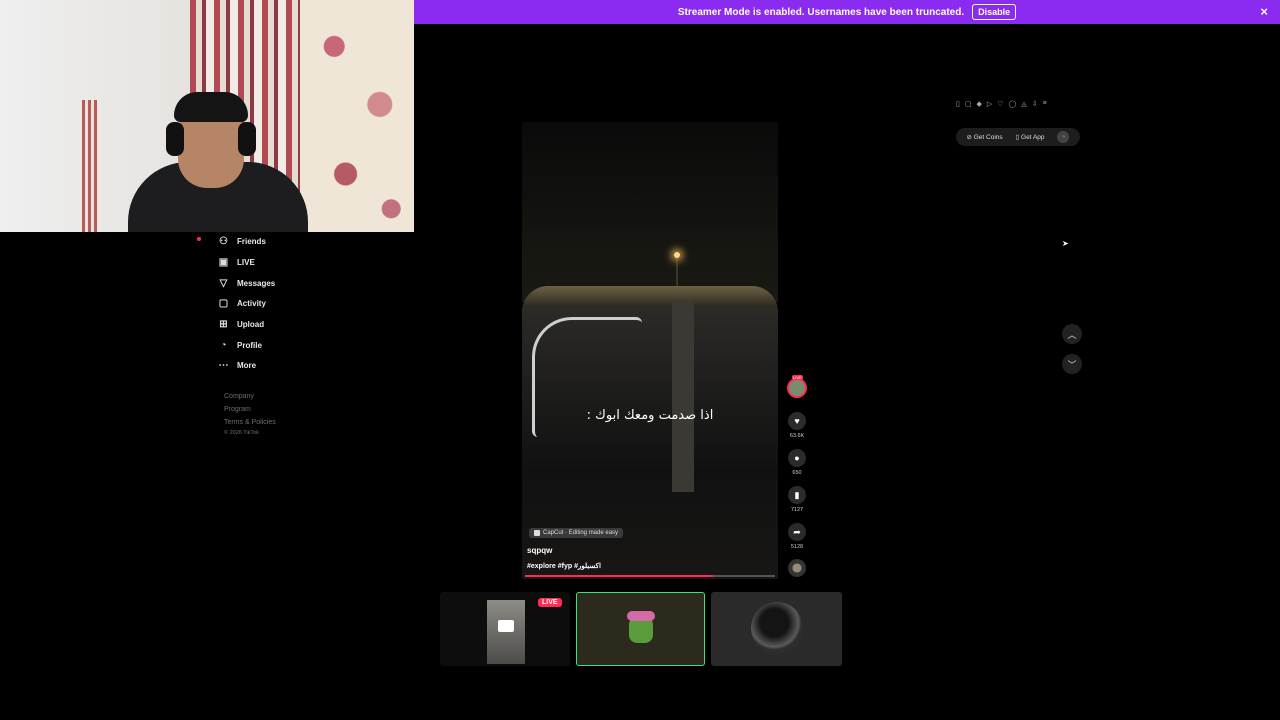 Image resolution: width=1280 pixels, height=720 pixels. I want to click on creator-avatar: LIVE, so click(797, 386).